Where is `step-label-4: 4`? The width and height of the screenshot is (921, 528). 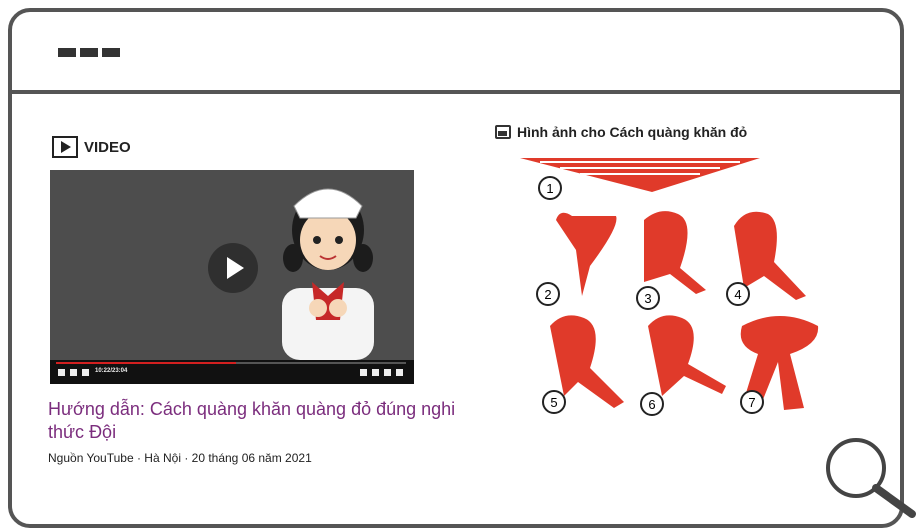 step-label-4: 4 is located at coordinates (737, 294).